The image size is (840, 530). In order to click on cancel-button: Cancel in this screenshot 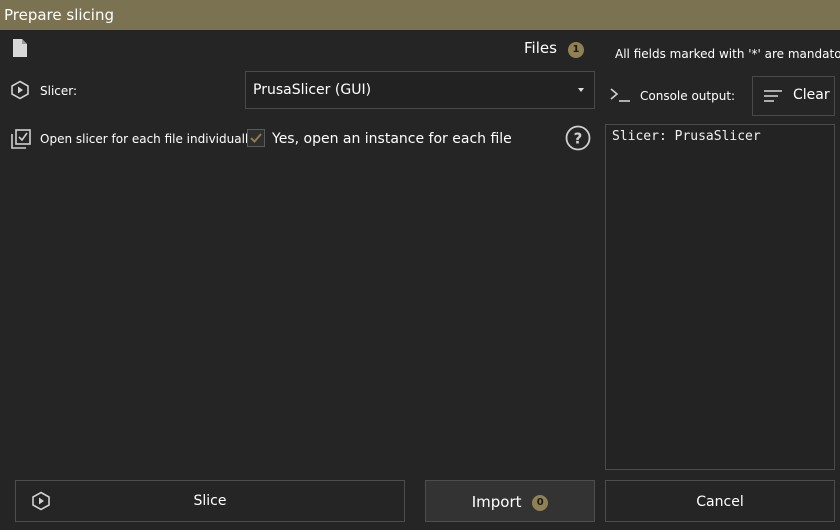, I will do `click(720, 501)`.